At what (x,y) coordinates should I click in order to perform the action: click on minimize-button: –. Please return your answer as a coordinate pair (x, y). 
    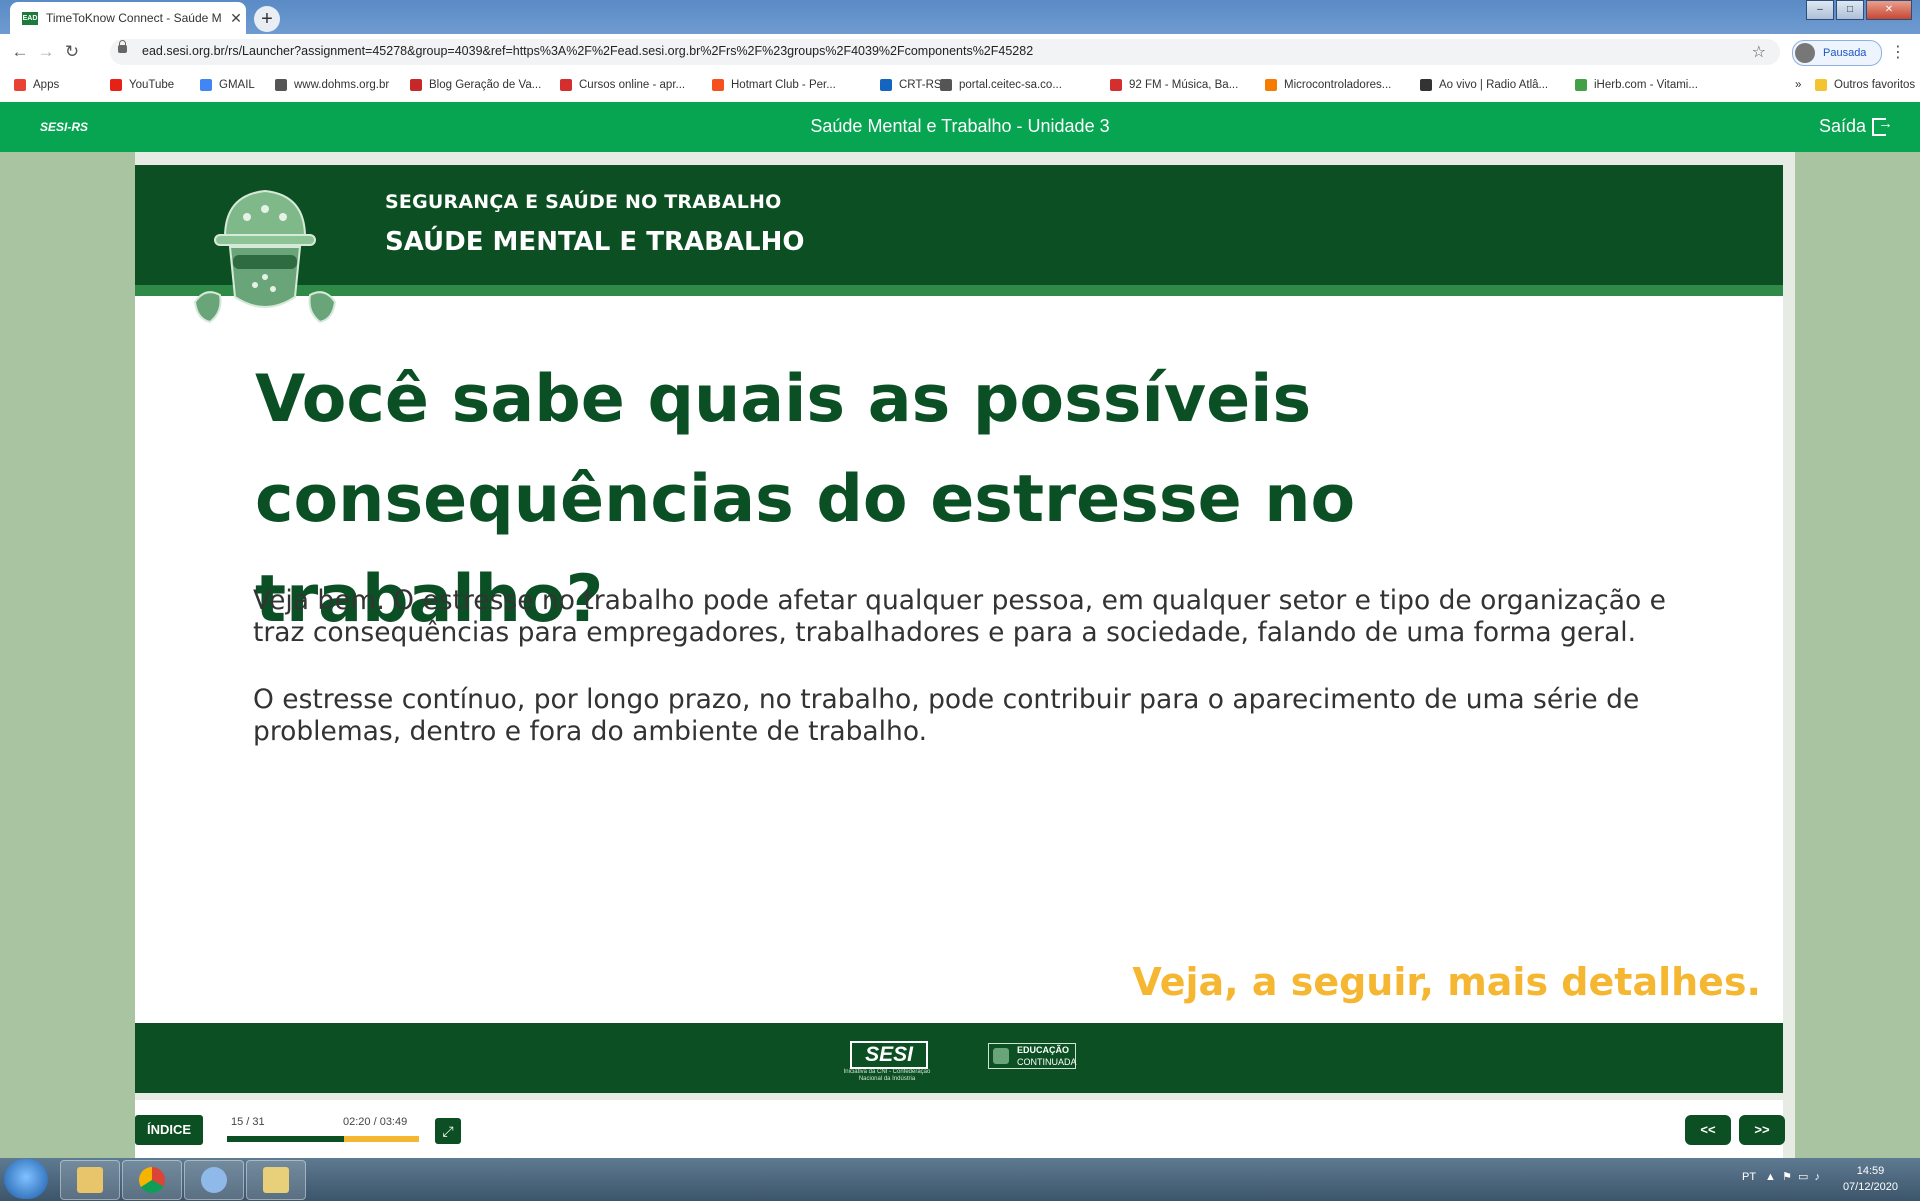
    Looking at the image, I should click on (1820, 10).